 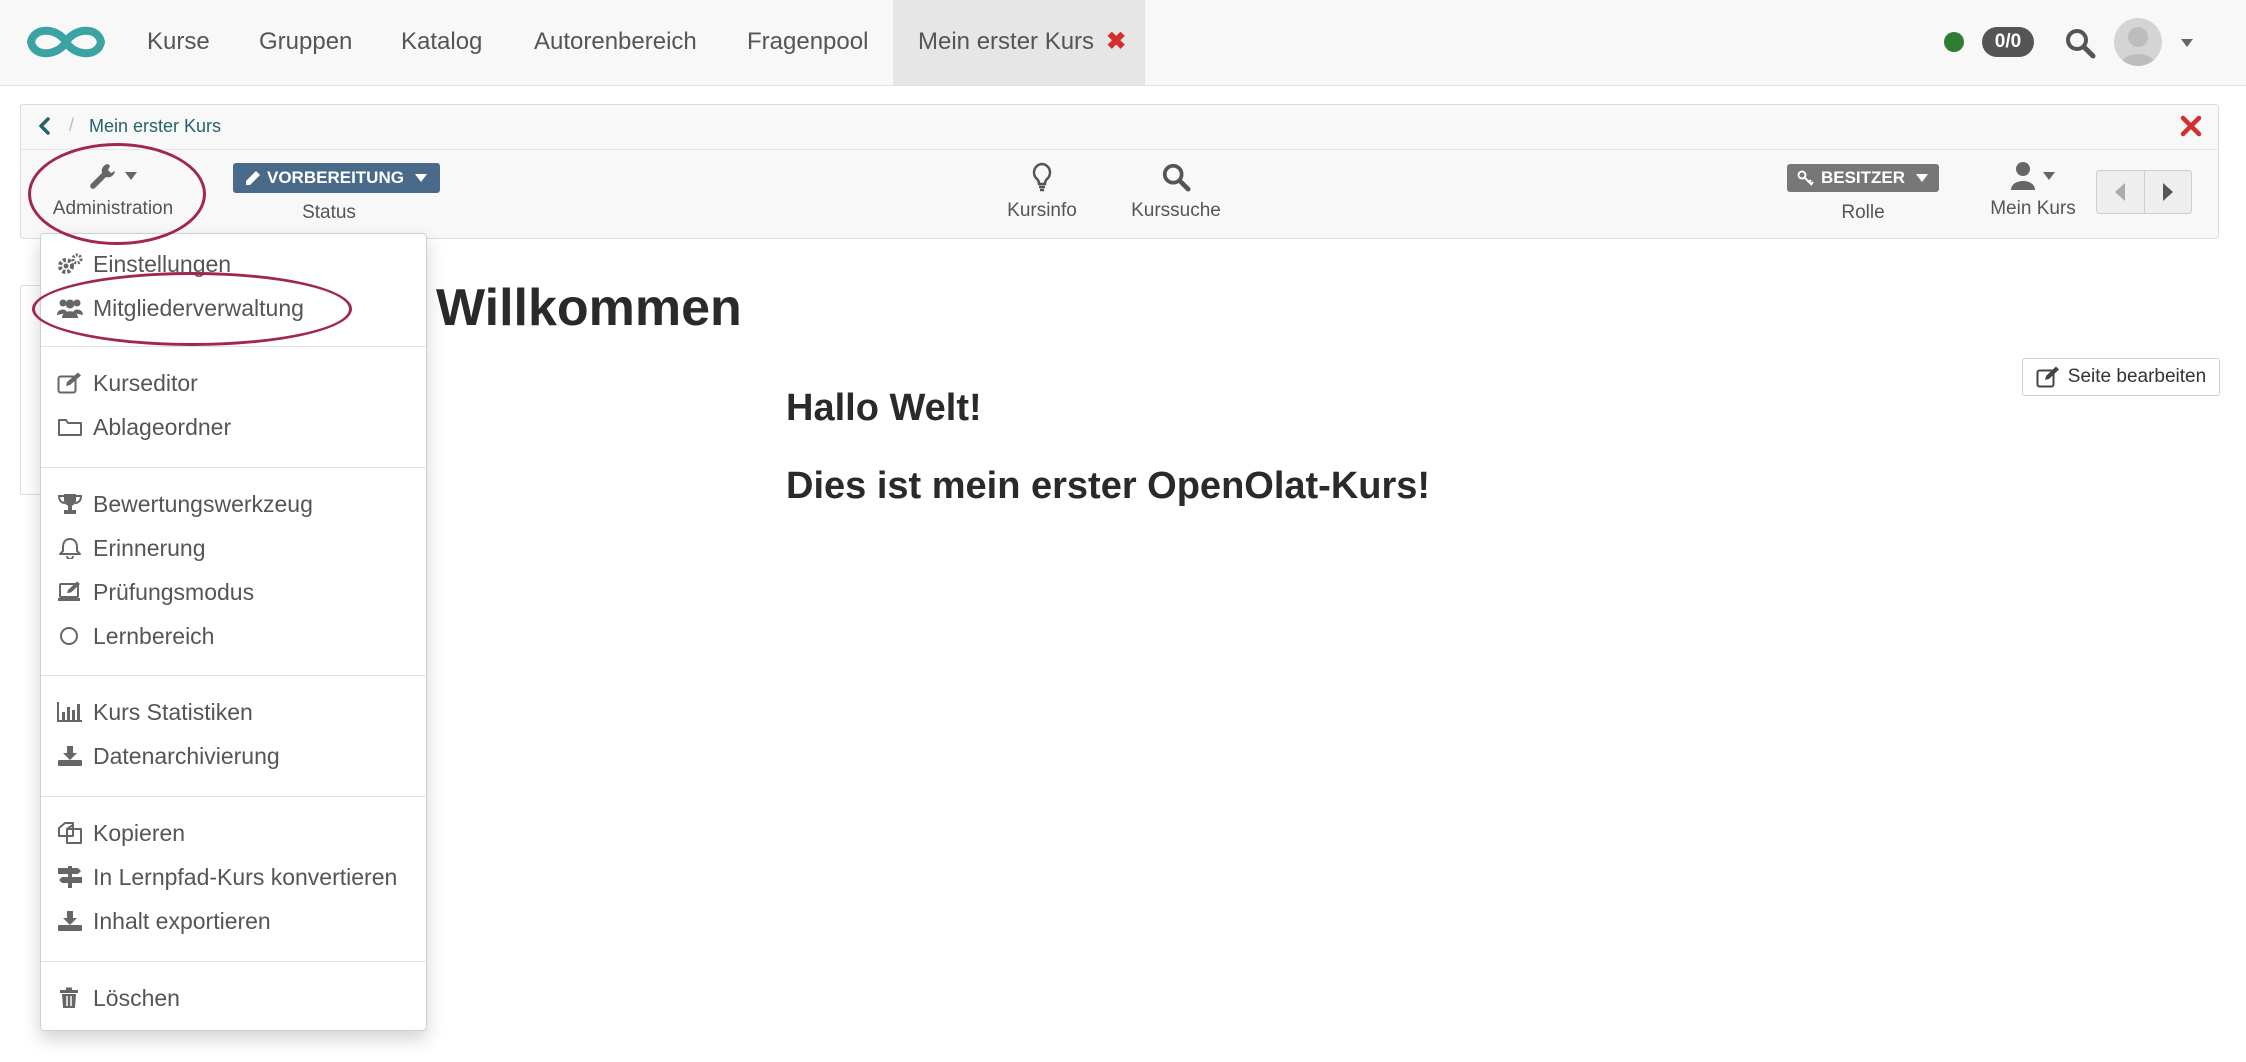 I want to click on trophy-icon, so click(x=70, y=504).